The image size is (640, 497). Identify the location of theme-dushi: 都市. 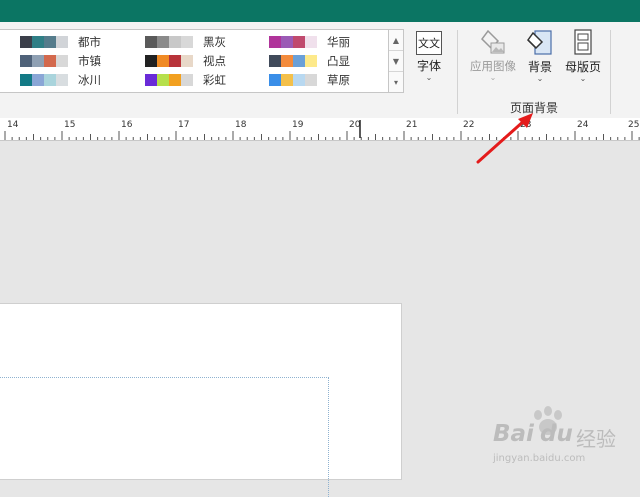
(60, 42).